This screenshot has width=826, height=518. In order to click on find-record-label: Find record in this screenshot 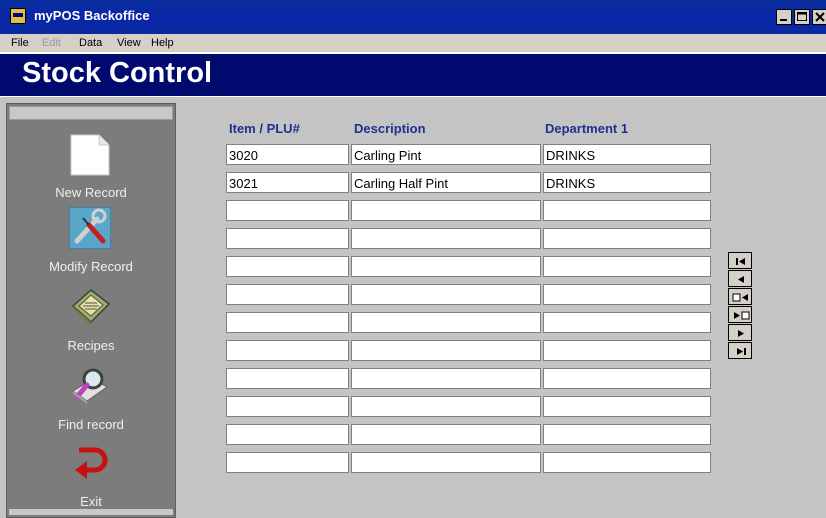, I will do `click(91, 424)`.